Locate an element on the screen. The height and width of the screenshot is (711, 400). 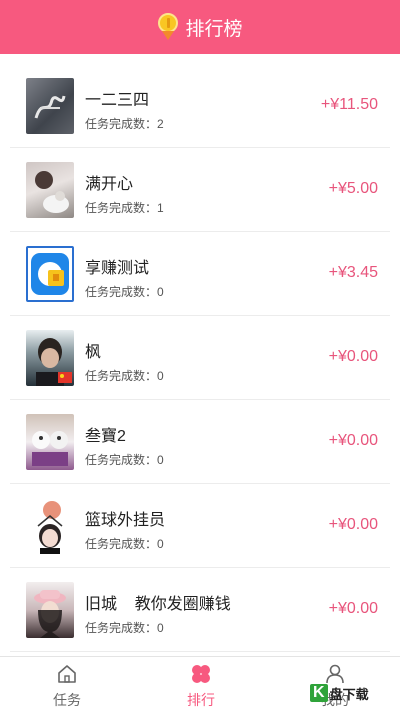
reward-amount: +¥11.50 is located at coordinates (349, 104).